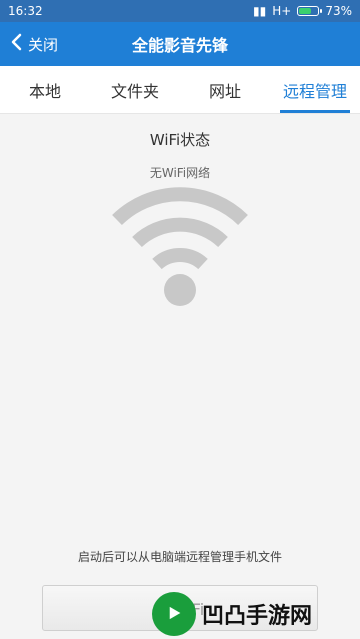 This screenshot has width=360, height=639. I want to click on watermark-text: 凹凸手游网, so click(257, 616).